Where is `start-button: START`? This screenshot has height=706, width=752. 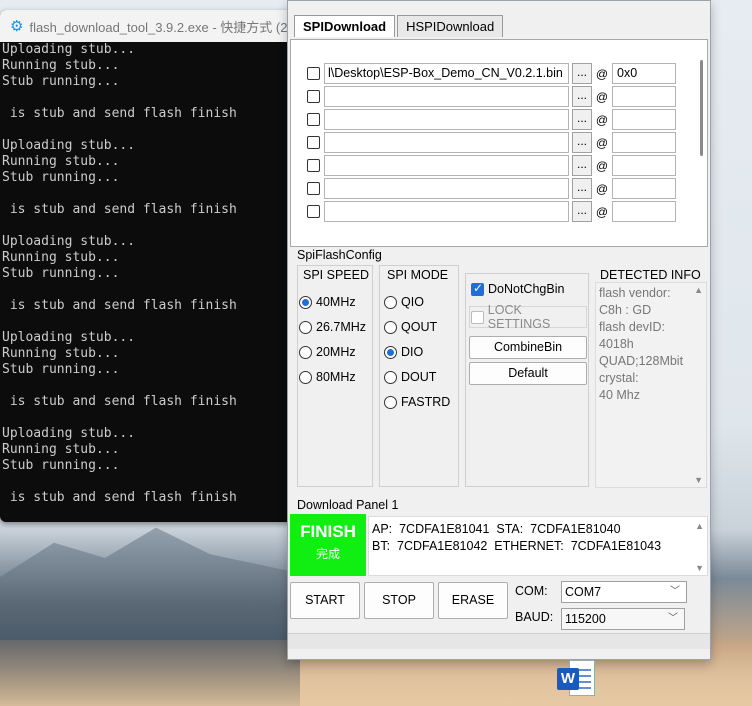
start-button: START is located at coordinates (325, 600).